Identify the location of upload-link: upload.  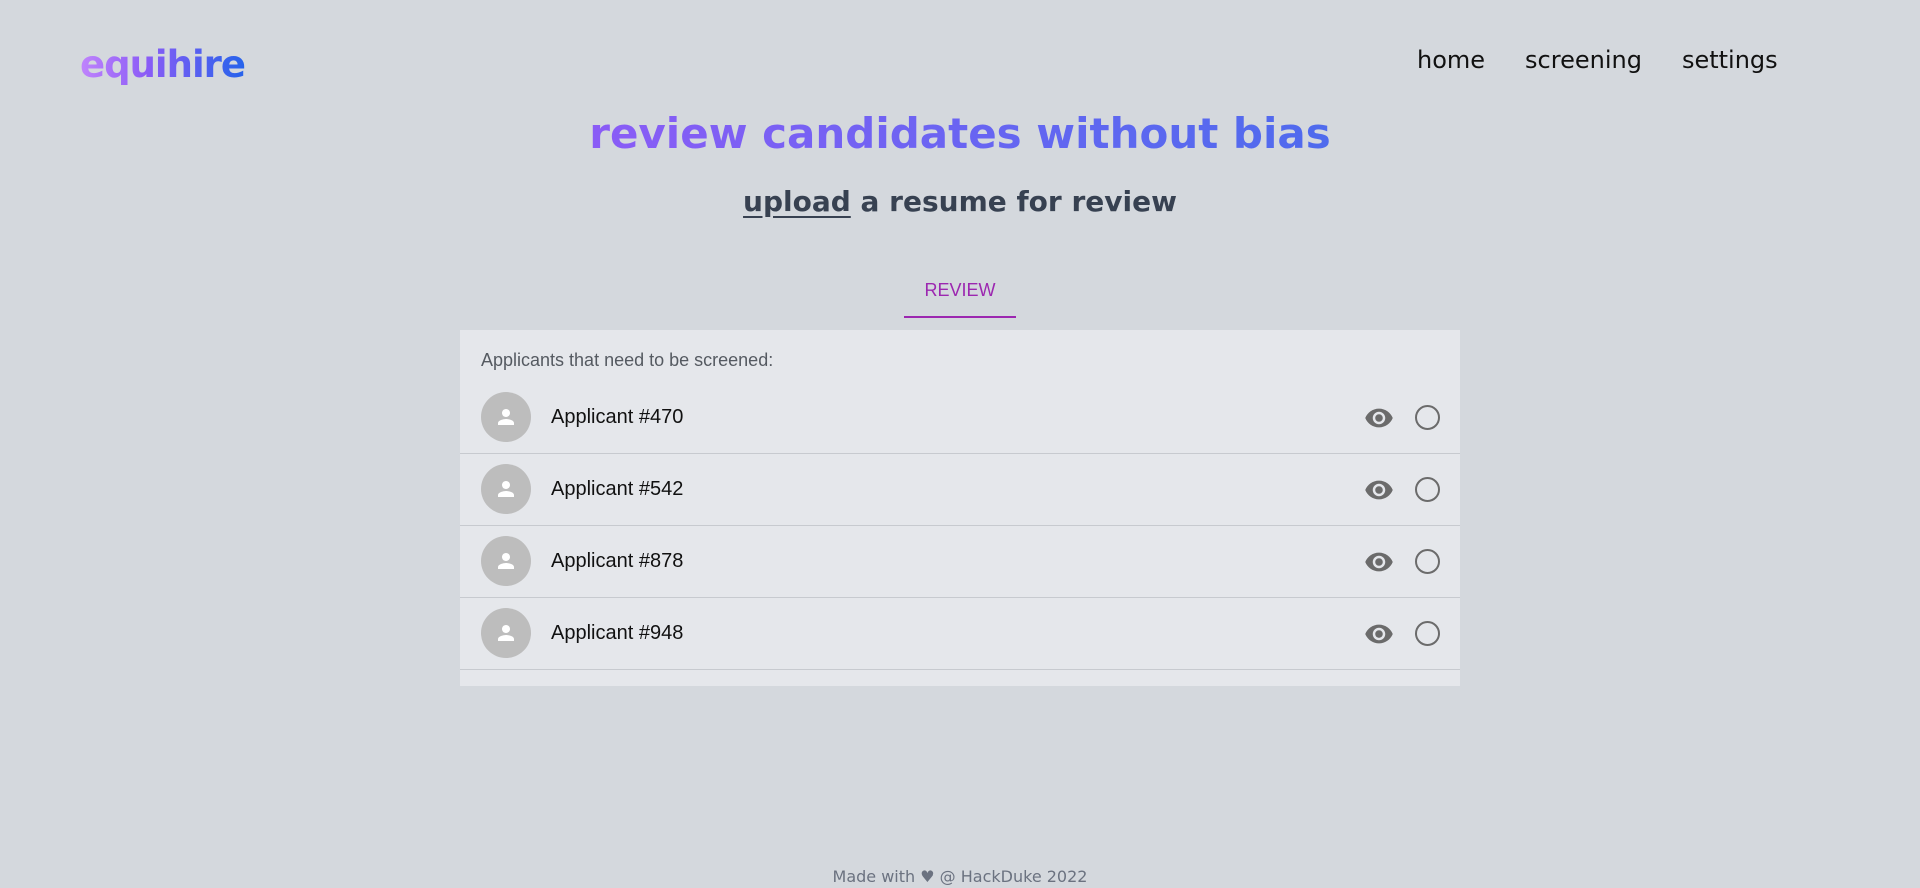
(797, 201).